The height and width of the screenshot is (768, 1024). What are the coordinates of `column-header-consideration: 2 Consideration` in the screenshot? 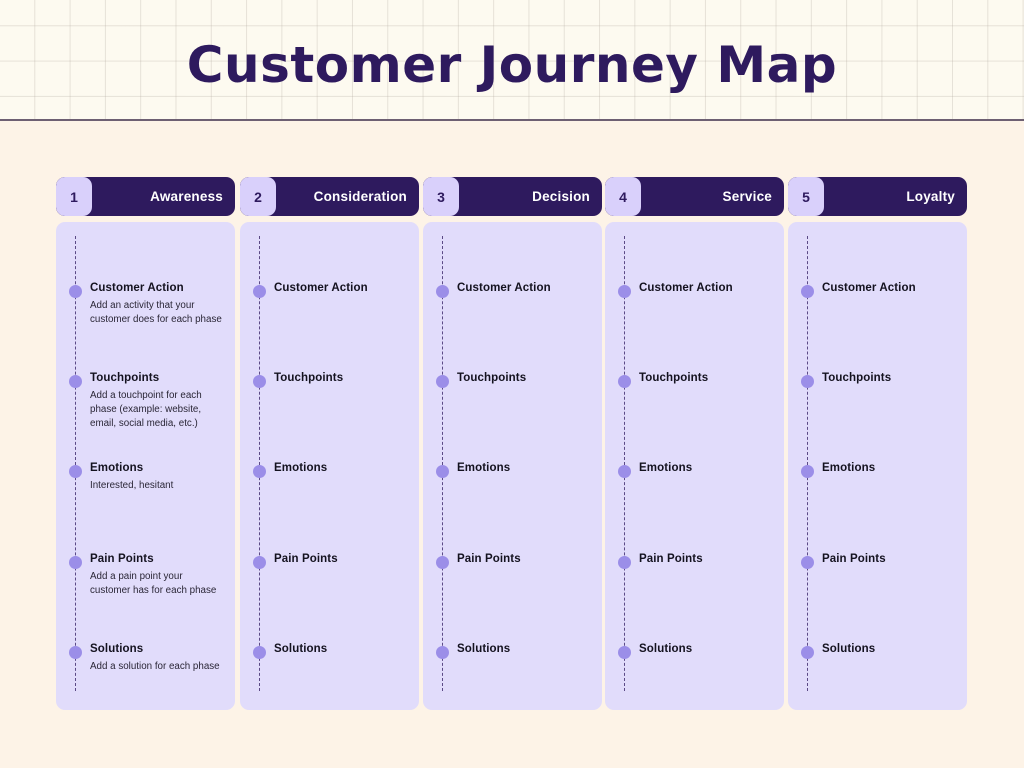 It's located at (329, 196).